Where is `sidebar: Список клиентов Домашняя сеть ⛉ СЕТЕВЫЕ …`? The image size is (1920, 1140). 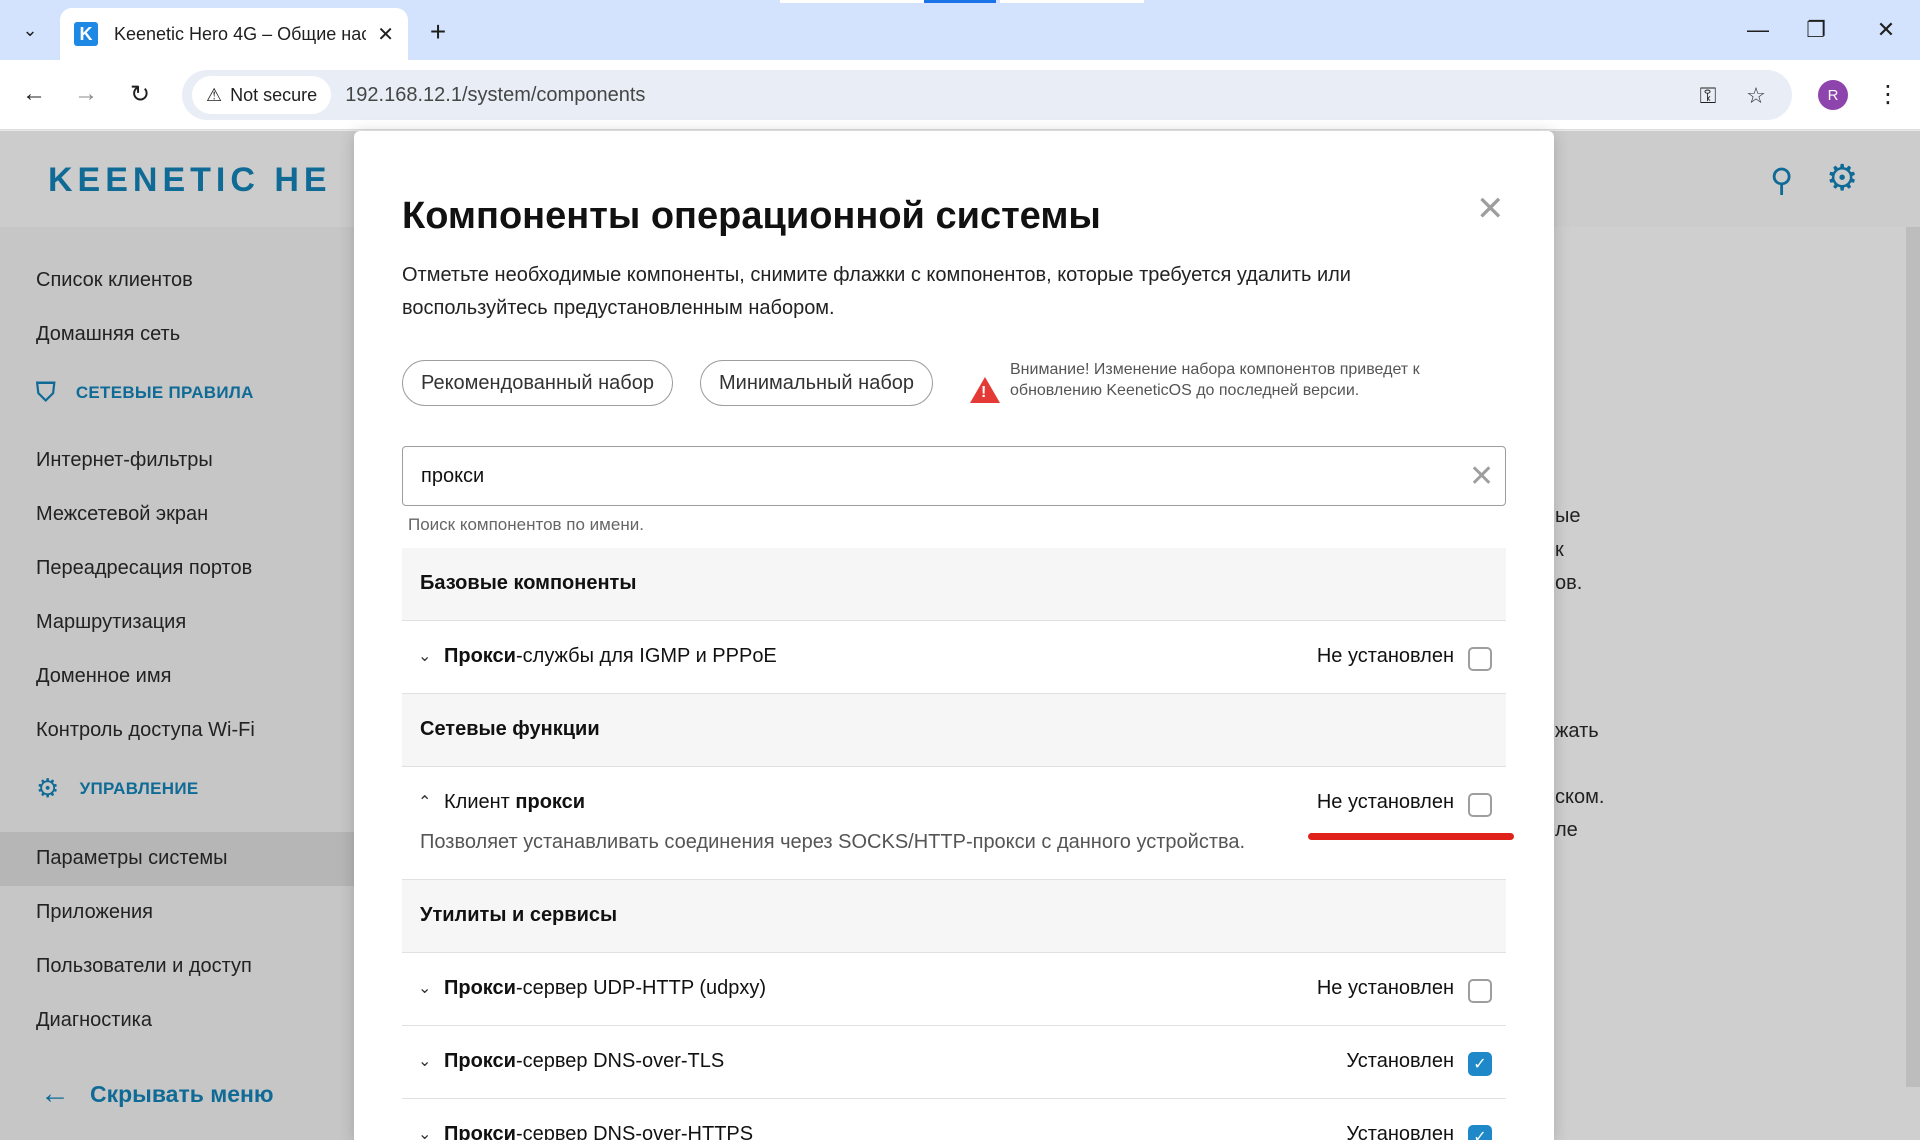 sidebar: Список клиентов Домашняя сеть ⛉ СЕТЕВЫЕ … is located at coordinates (178, 683).